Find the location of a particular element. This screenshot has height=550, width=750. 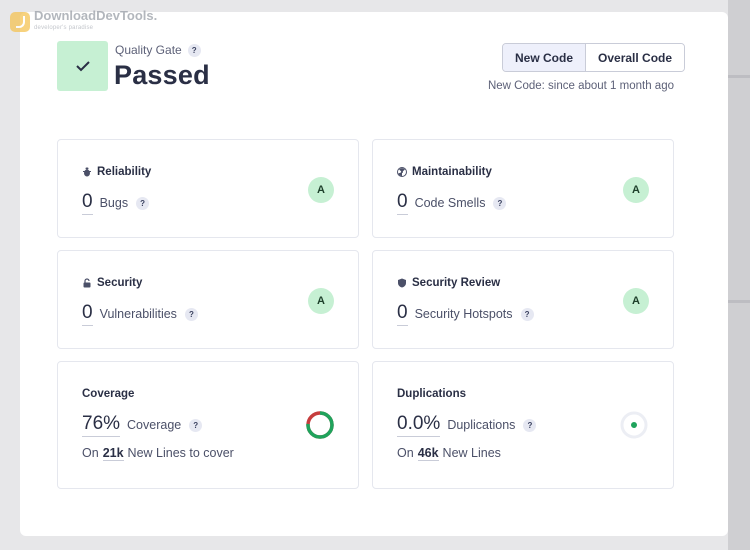

coverage-donut-icon is located at coordinates (320, 425).